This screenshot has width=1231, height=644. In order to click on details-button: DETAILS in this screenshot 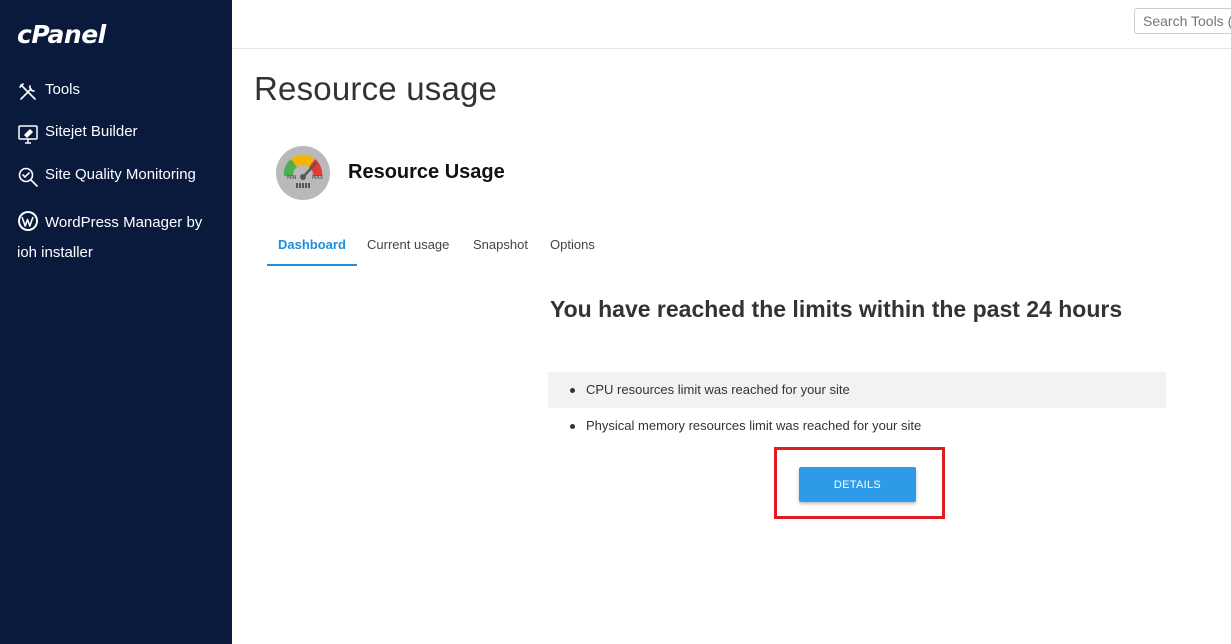, I will do `click(857, 484)`.